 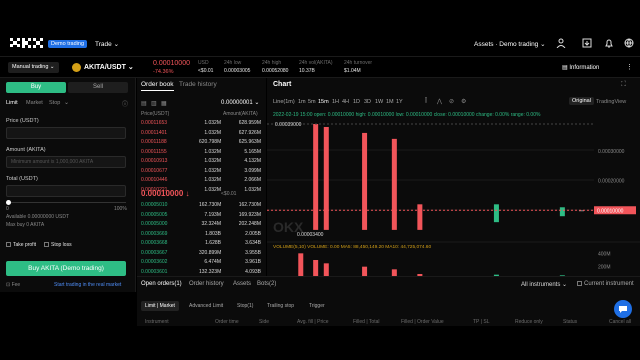 What do you see at coordinates (201, 153) in the screenshot?
I see `ask-row: 0.00011155 1.032M 5.165M` at bounding box center [201, 153].